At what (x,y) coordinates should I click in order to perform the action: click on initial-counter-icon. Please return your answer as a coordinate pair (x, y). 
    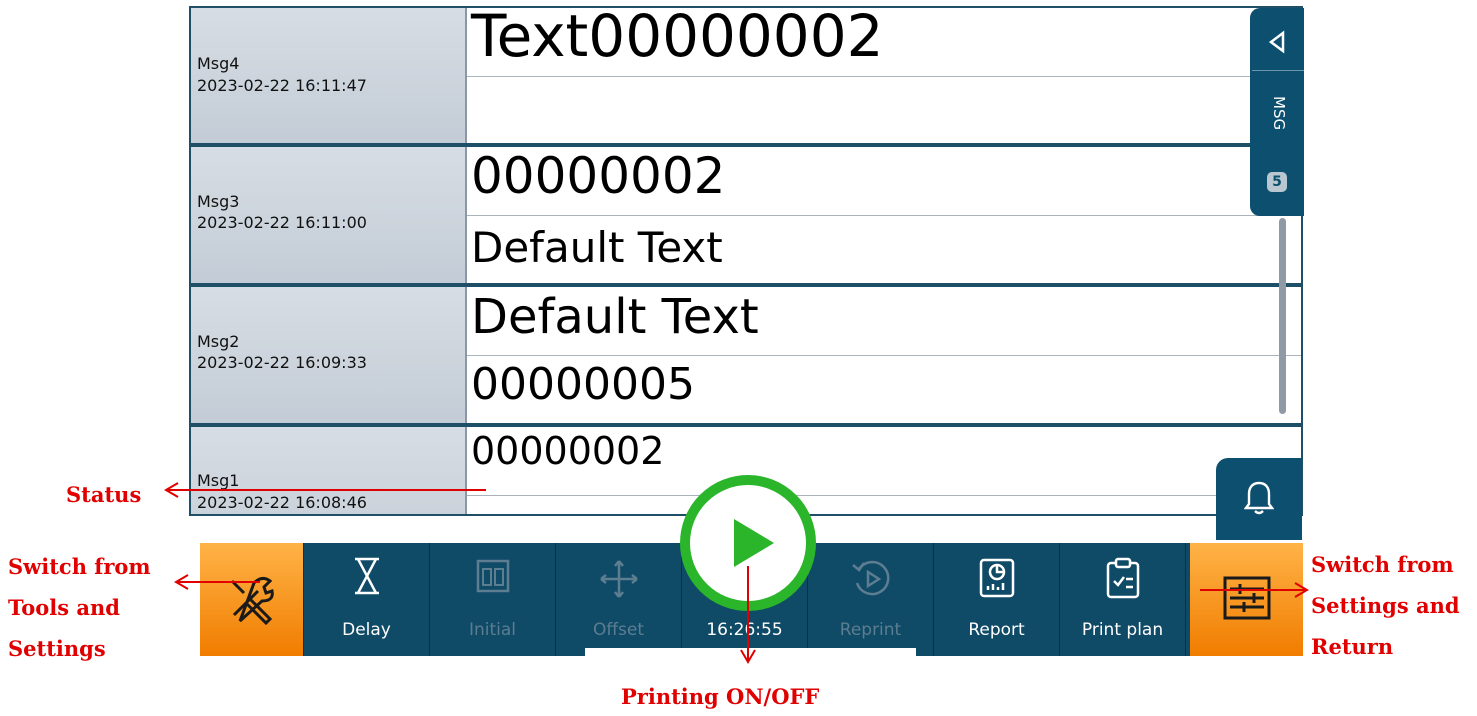
    Looking at the image, I should click on (492, 576).